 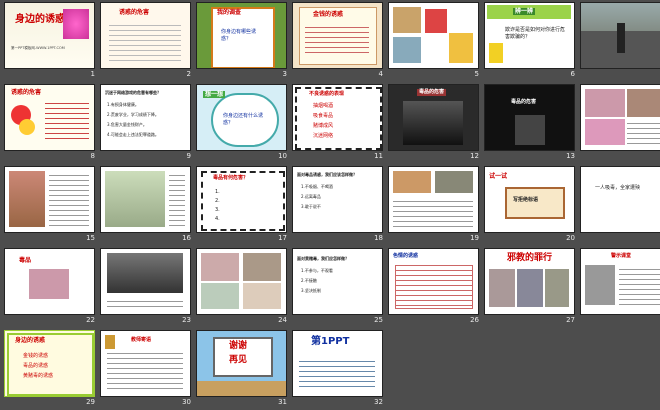 I want to click on slide-thumbnail-12: 毒品的危害 12, so click(x=433, y=124).